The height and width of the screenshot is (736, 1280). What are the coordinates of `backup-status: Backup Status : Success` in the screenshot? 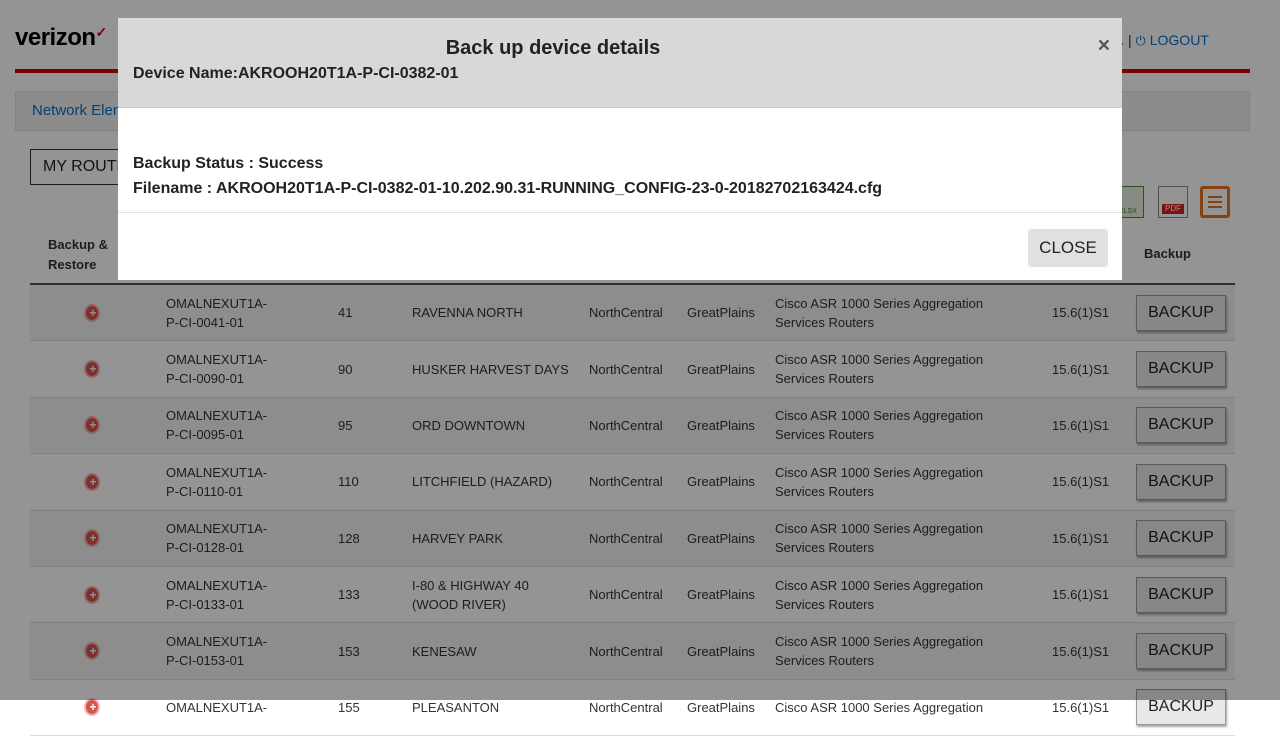 It's located at (228, 163).